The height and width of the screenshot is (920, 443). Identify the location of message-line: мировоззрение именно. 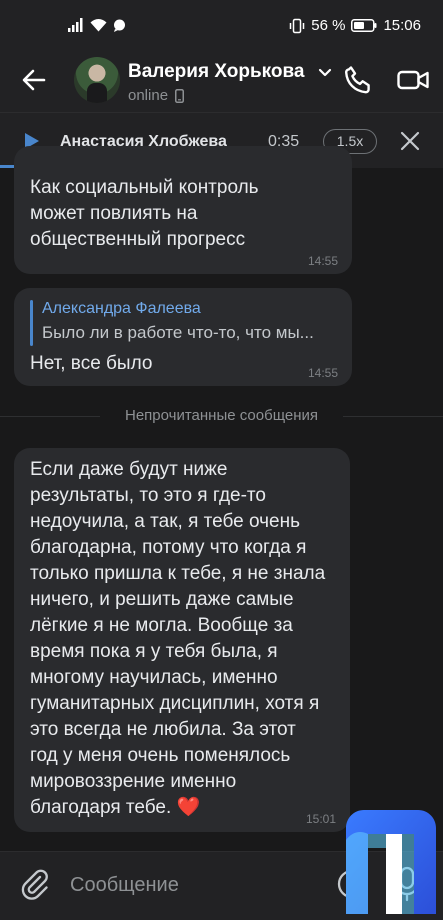
(133, 781).